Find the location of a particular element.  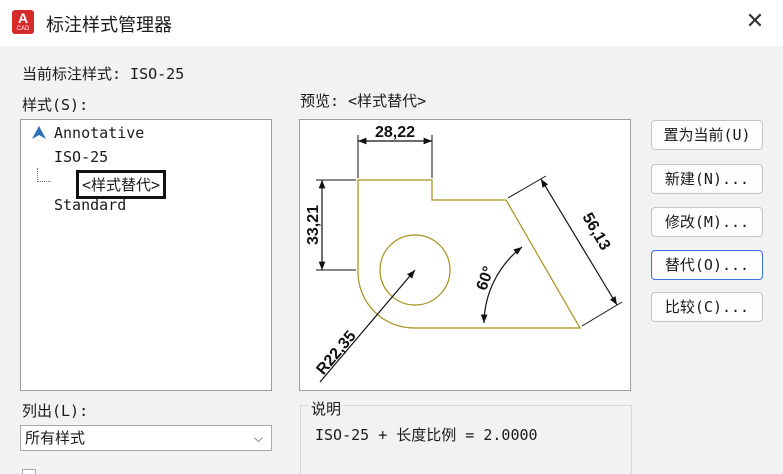

exclude-xref-checkbox is located at coordinates (29, 471).